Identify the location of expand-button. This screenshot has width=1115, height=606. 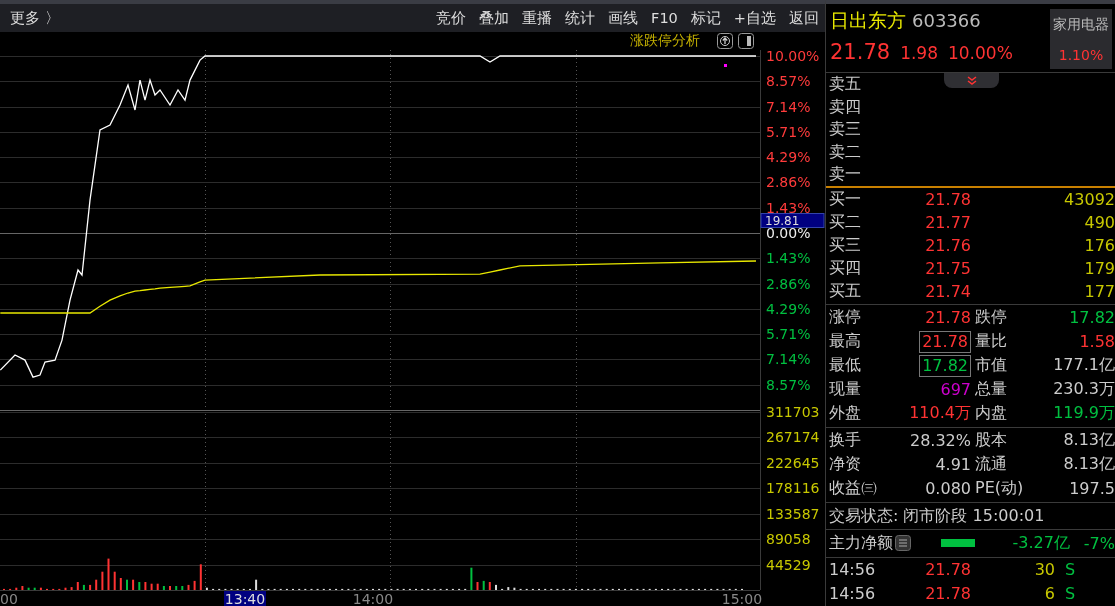
(971, 80).